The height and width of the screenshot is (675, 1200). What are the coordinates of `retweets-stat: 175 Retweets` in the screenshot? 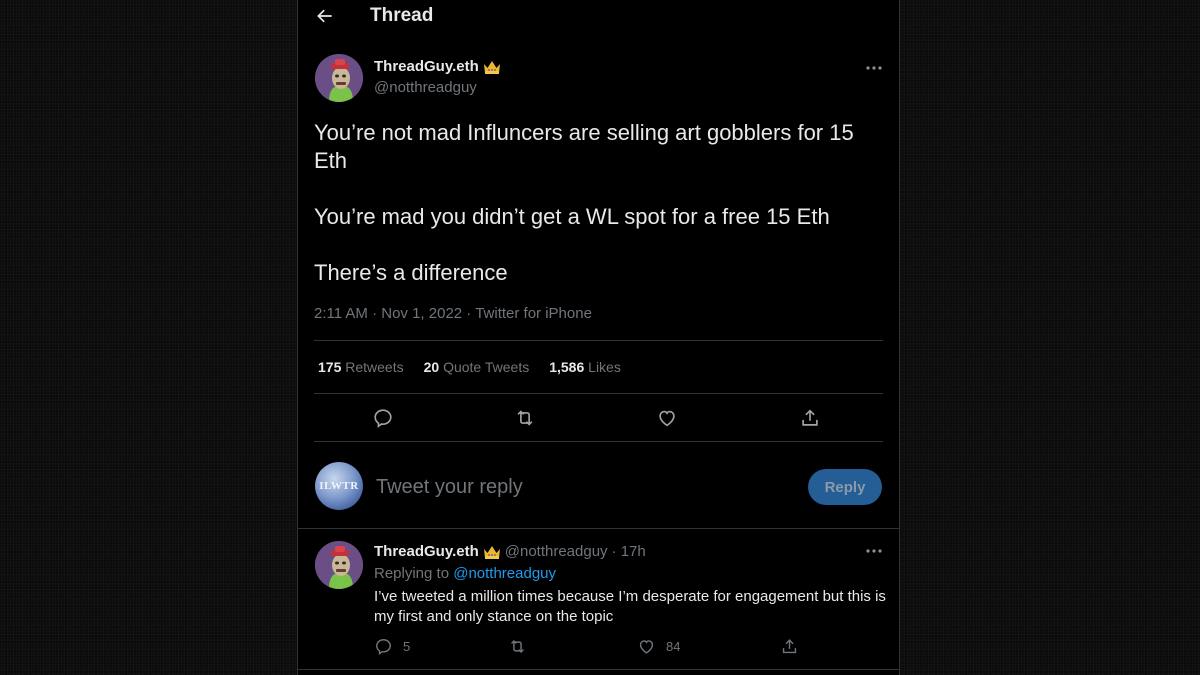 It's located at (361, 367).